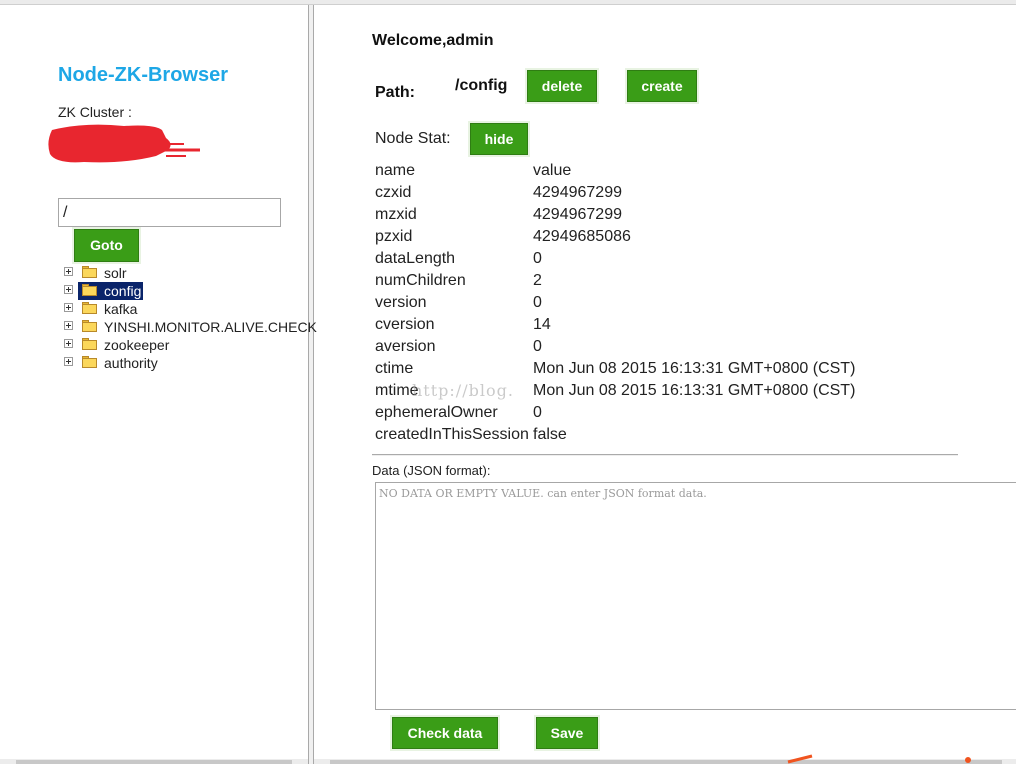 This screenshot has height=764, width=1016. I want to click on data-label: Data (JSON format):, so click(431, 470).